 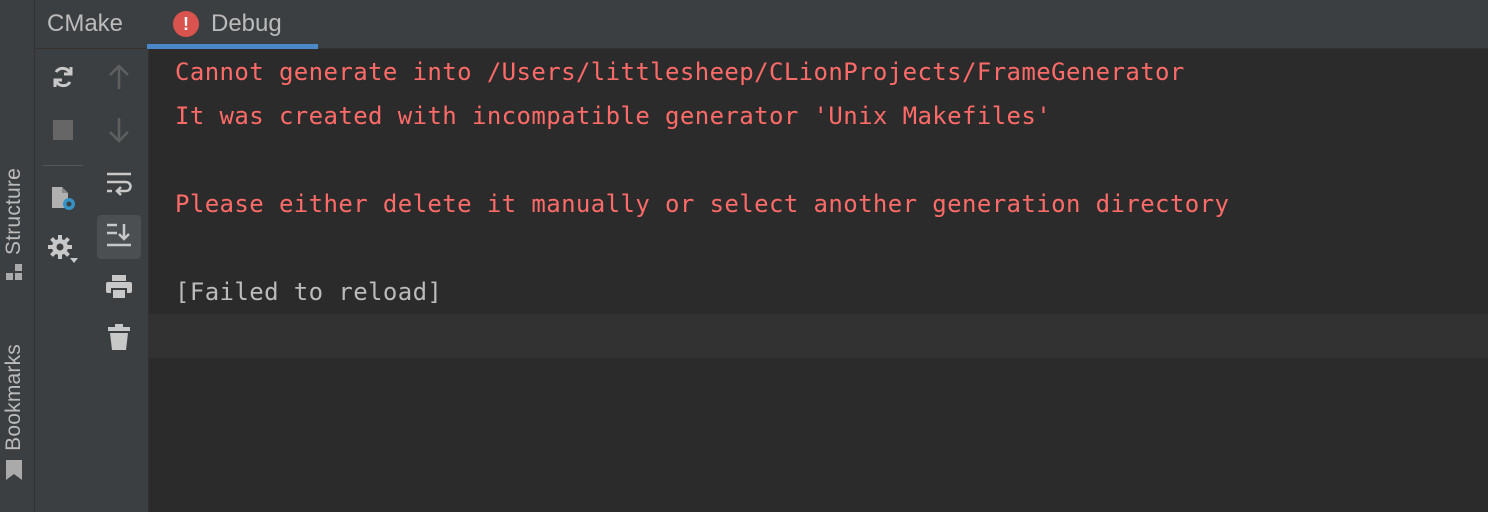 I want to click on tab-cmake-label: CMake, so click(x=85, y=23).